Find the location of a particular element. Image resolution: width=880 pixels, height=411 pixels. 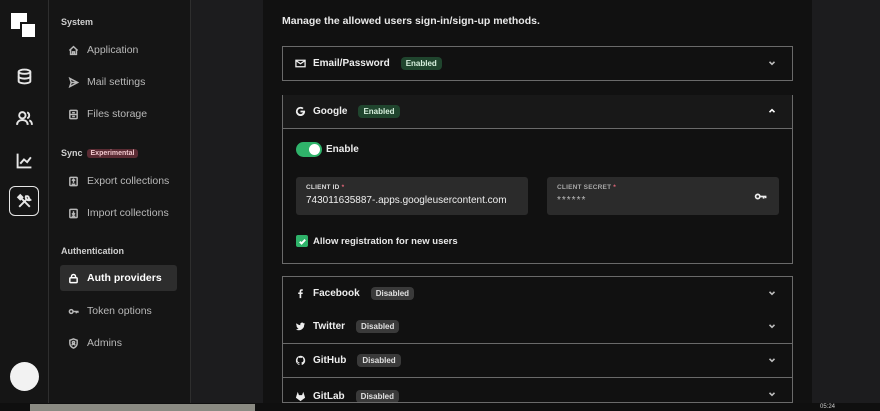

tools-icon is located at coordinates (24, 200).